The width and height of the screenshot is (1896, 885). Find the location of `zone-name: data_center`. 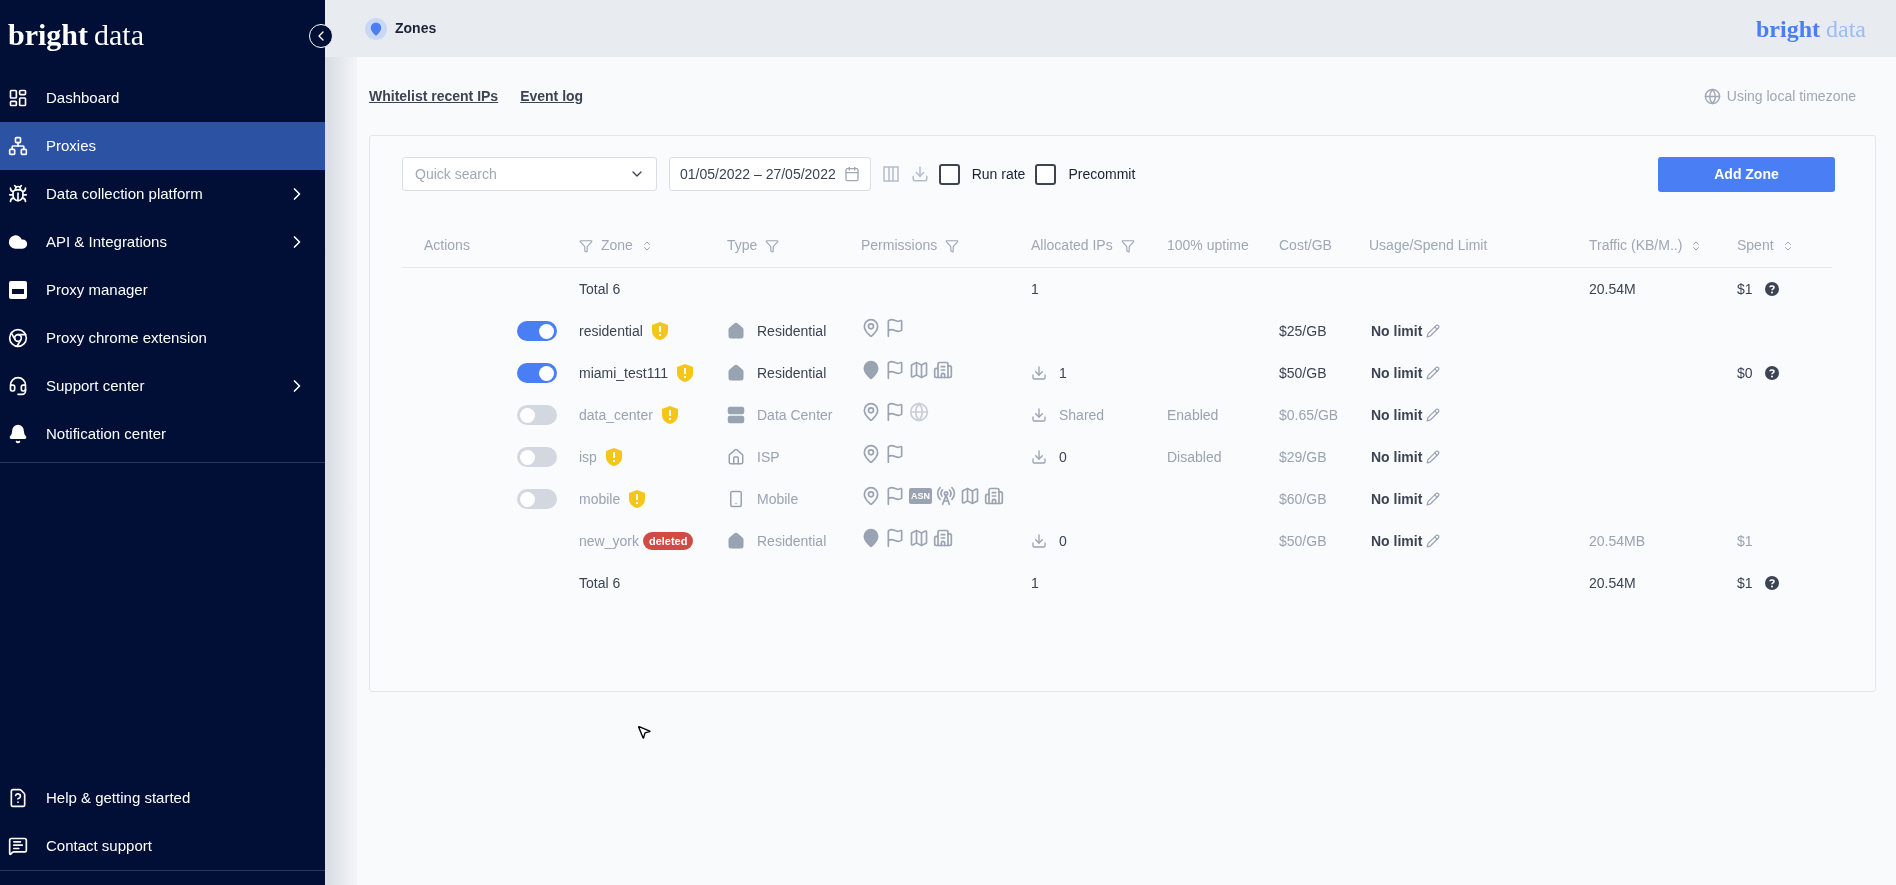

zone-name: data_center is located at coordinates (616, 415).